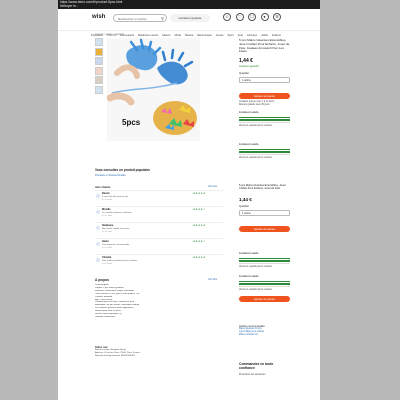 The width and height of the screenshot is (400, 400). Describe the element at coordinates (256, 290) in the screenshot. I see `lower-block-2-sub: Vendu et expédié par le vendeur` at that location.